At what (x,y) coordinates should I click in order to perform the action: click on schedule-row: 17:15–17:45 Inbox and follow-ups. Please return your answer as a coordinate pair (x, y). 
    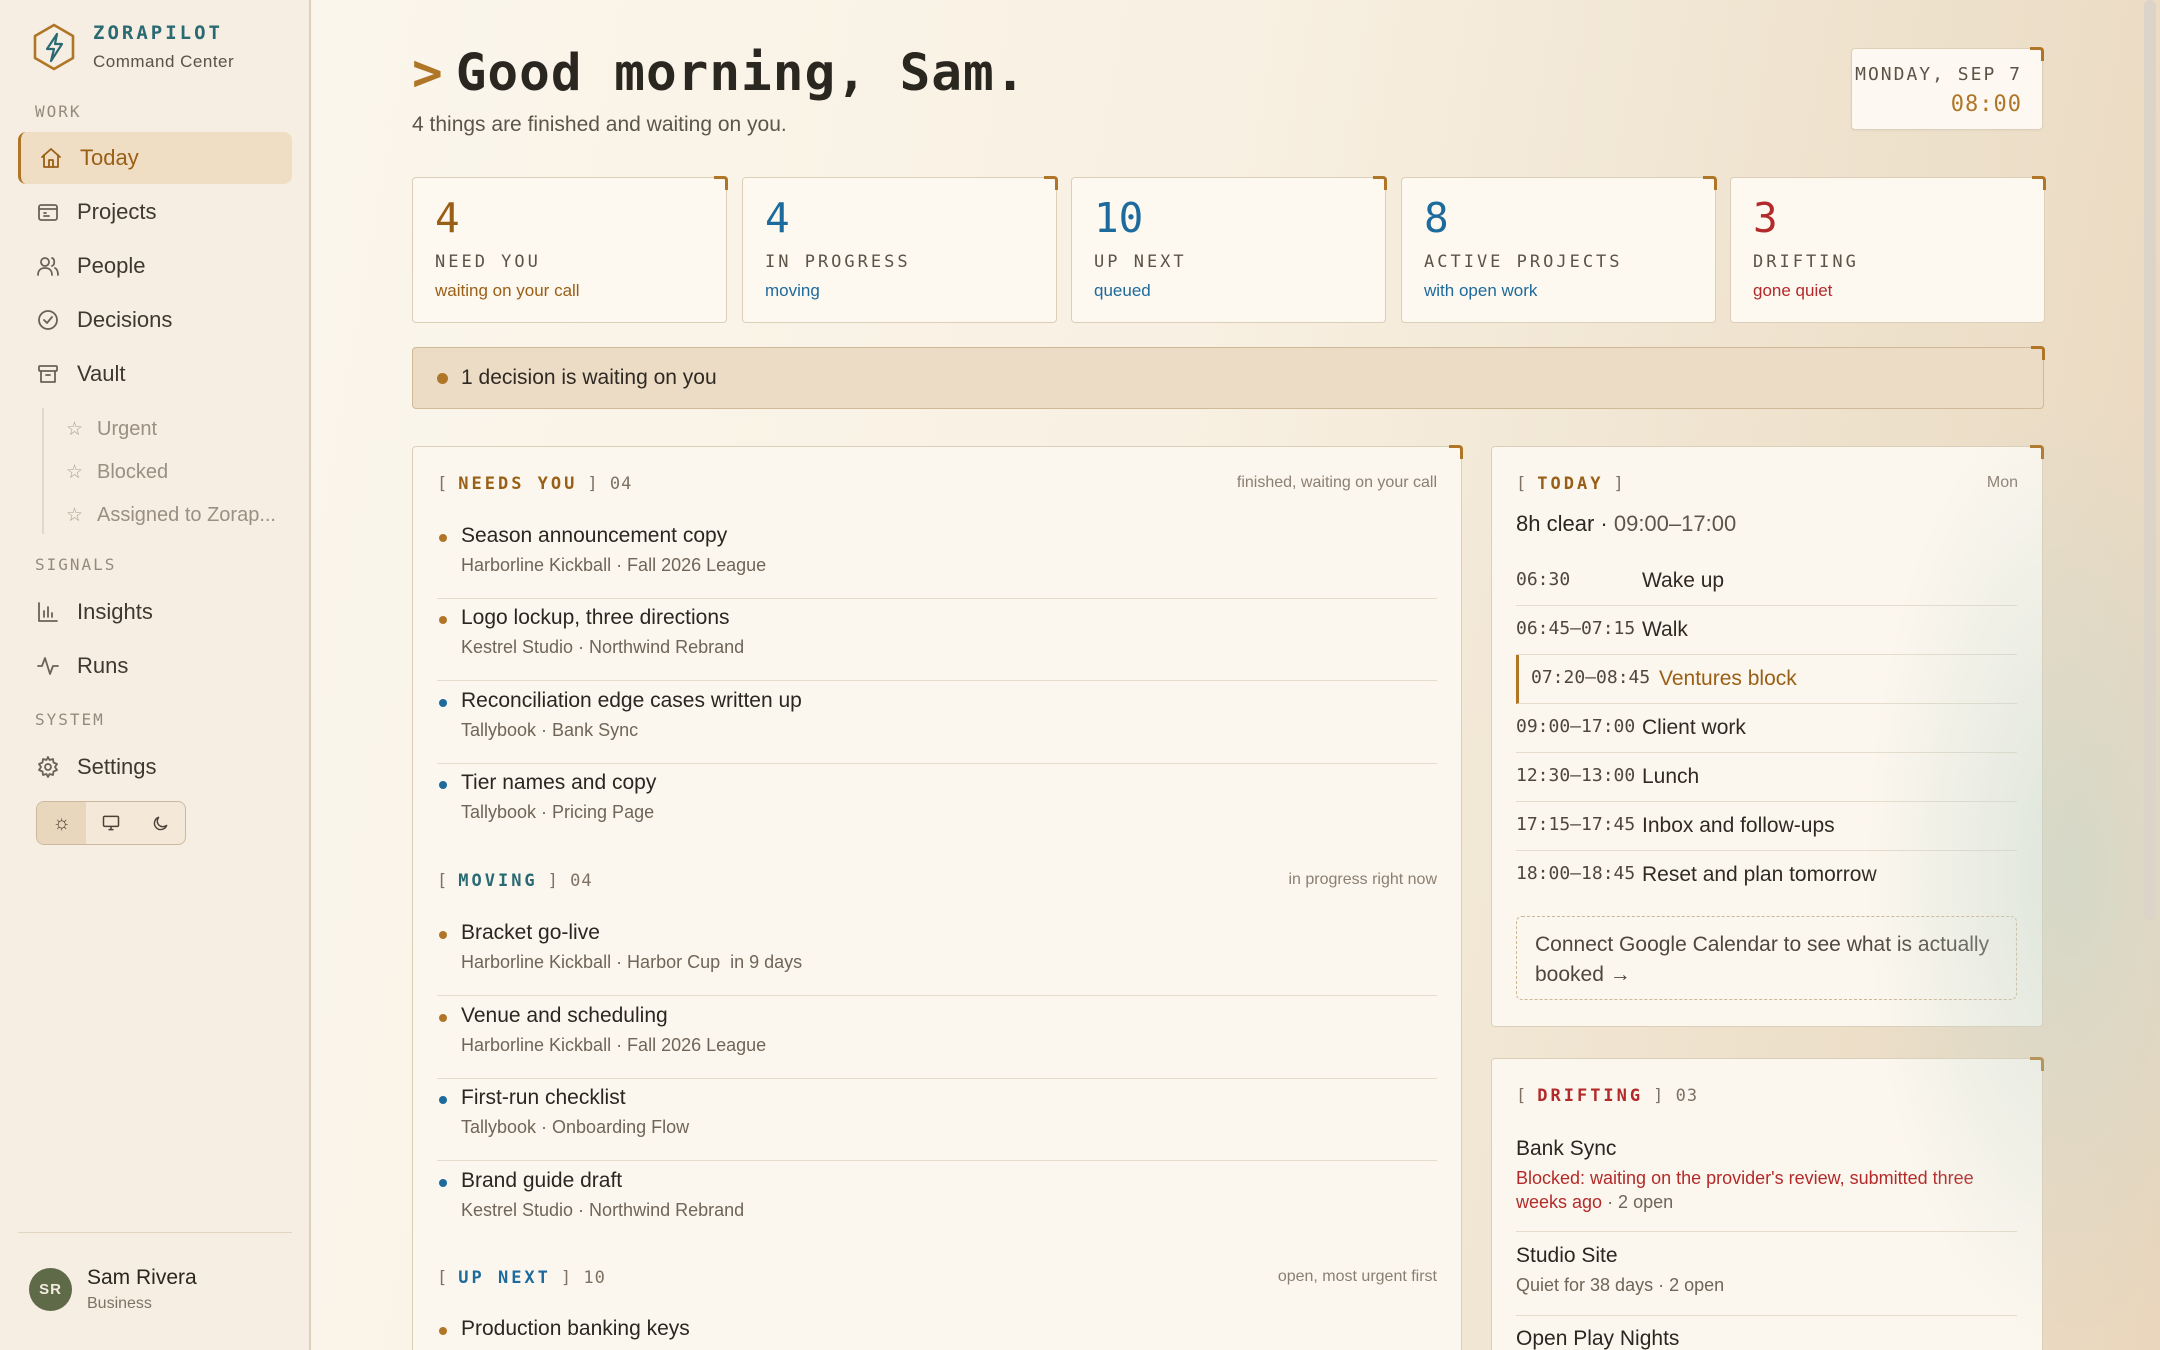
    Looking at the image, I should click on (1766, 826).